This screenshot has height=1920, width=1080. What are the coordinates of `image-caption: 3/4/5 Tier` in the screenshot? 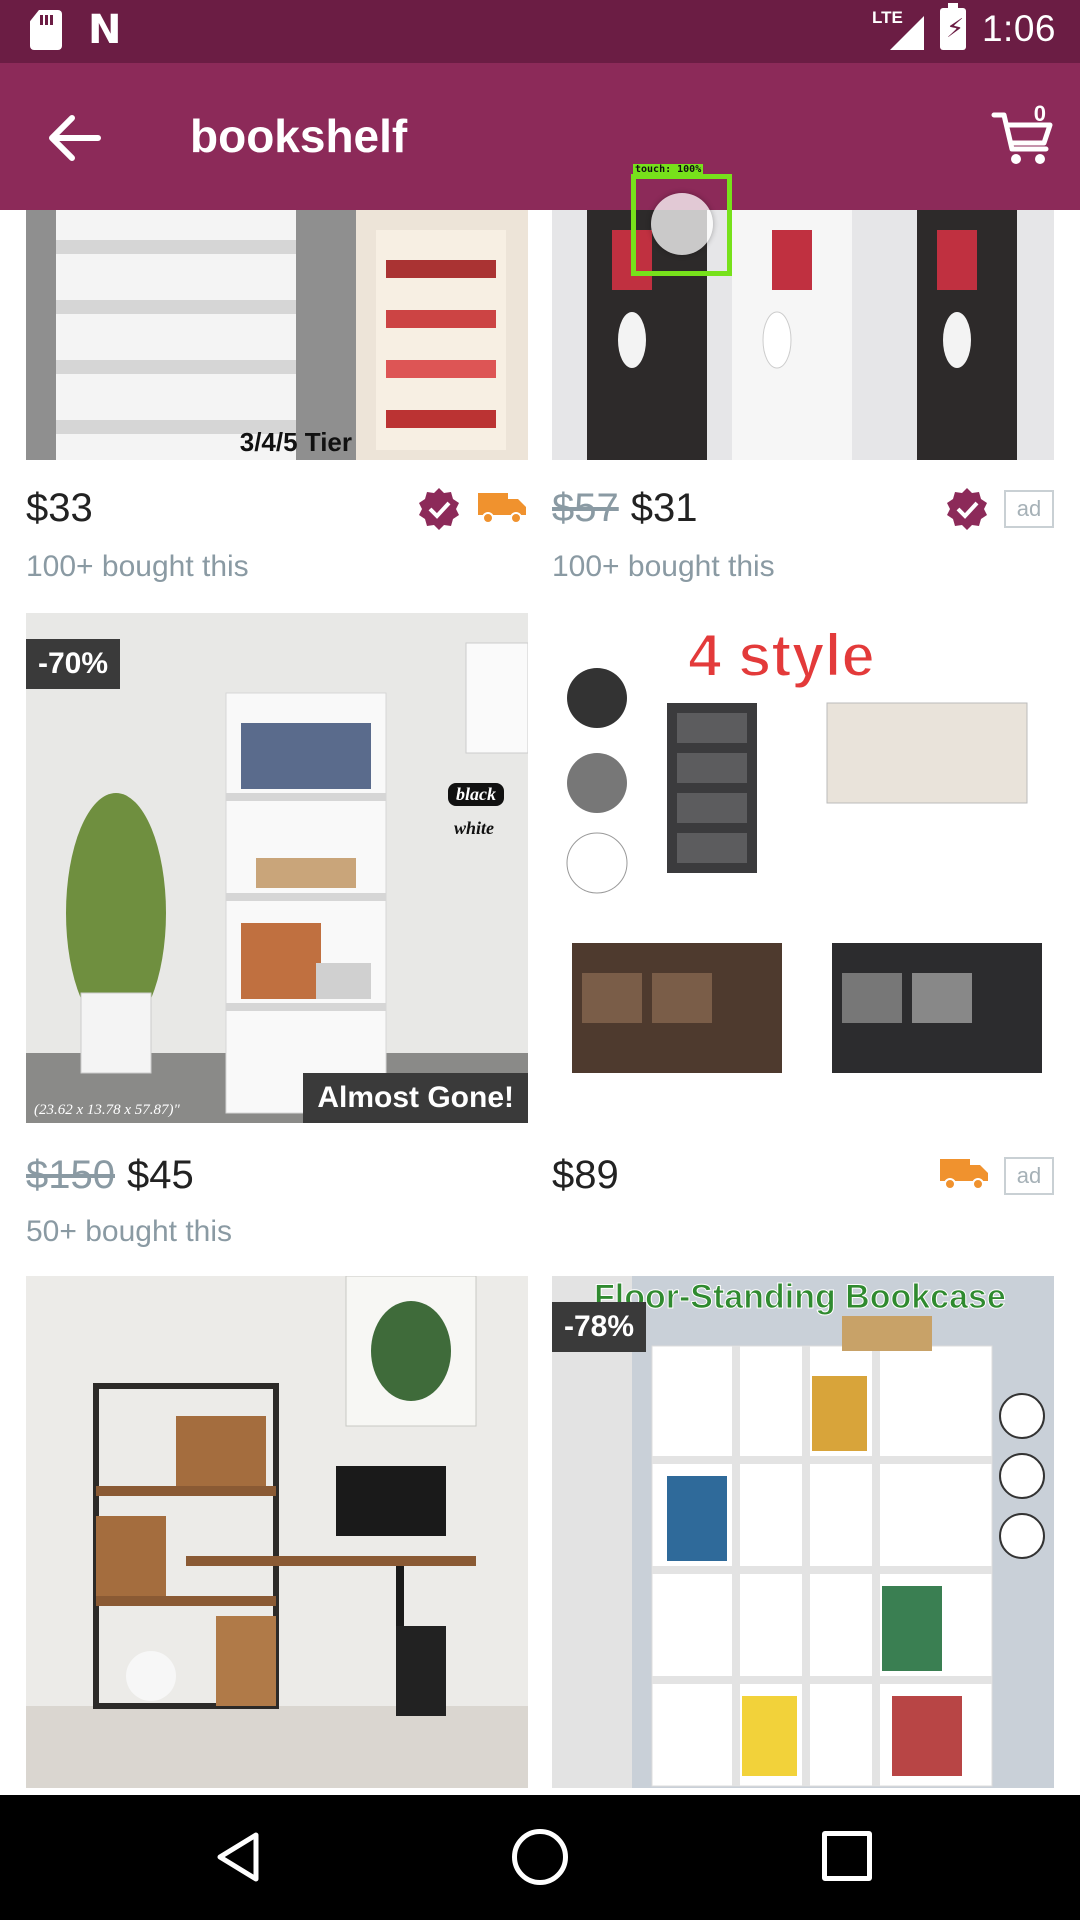 It's located at (295, 442).